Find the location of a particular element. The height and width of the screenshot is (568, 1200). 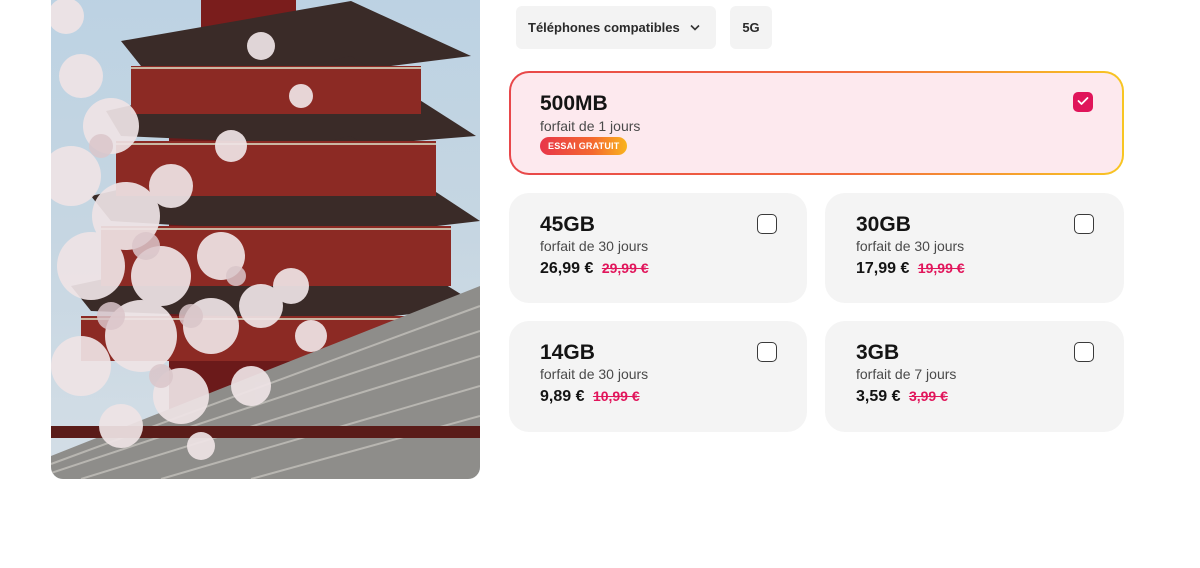

compatible-phones-dropdown: Téléphones compatibles is located at coordinates (616, 27).